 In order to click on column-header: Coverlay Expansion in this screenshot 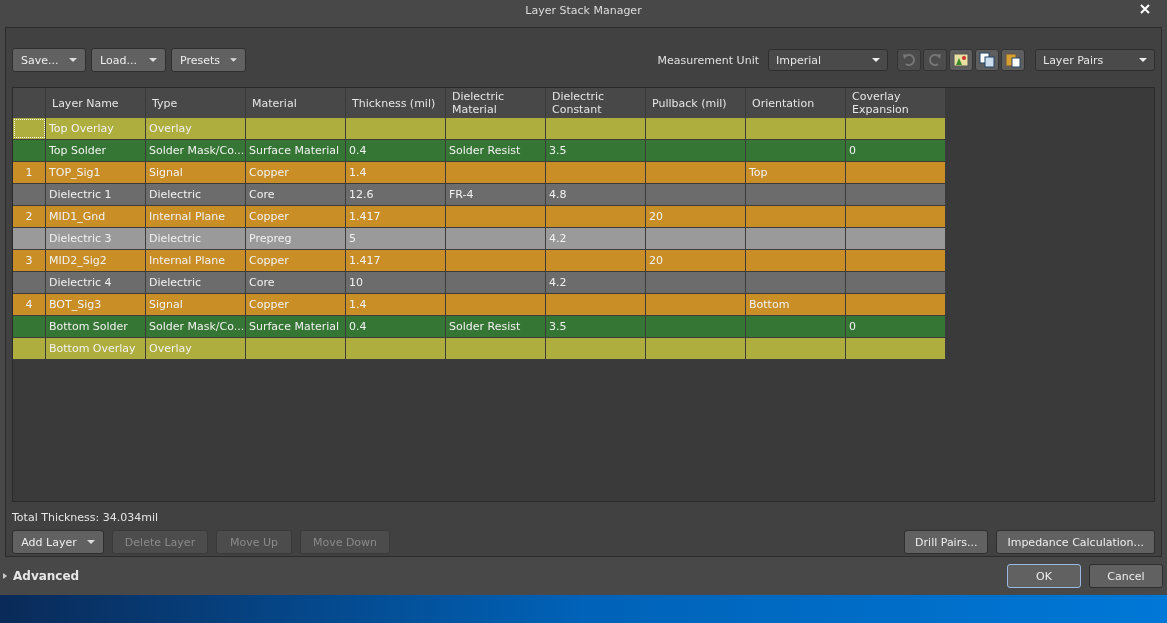, I will do `click(895, 103)`.